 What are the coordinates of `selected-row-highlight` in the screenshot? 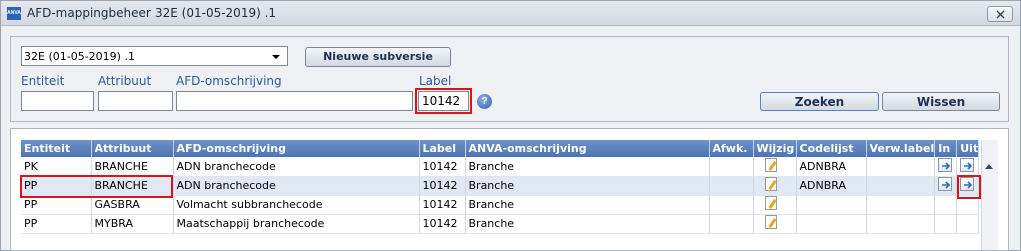 It's located at (96, 186).